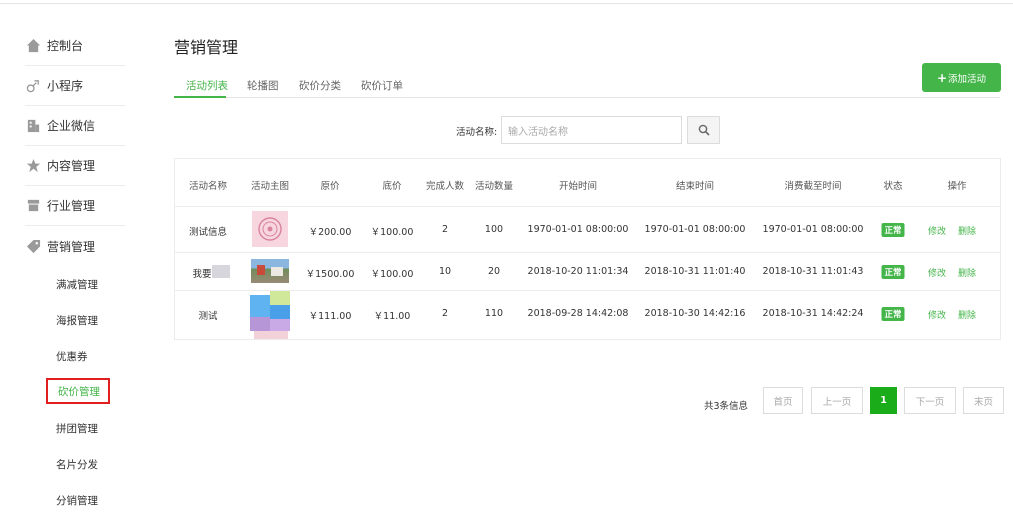 This screenshot has width=1013, height=517. I want to click on cell-price: ￥111.00, so click(330, 316).